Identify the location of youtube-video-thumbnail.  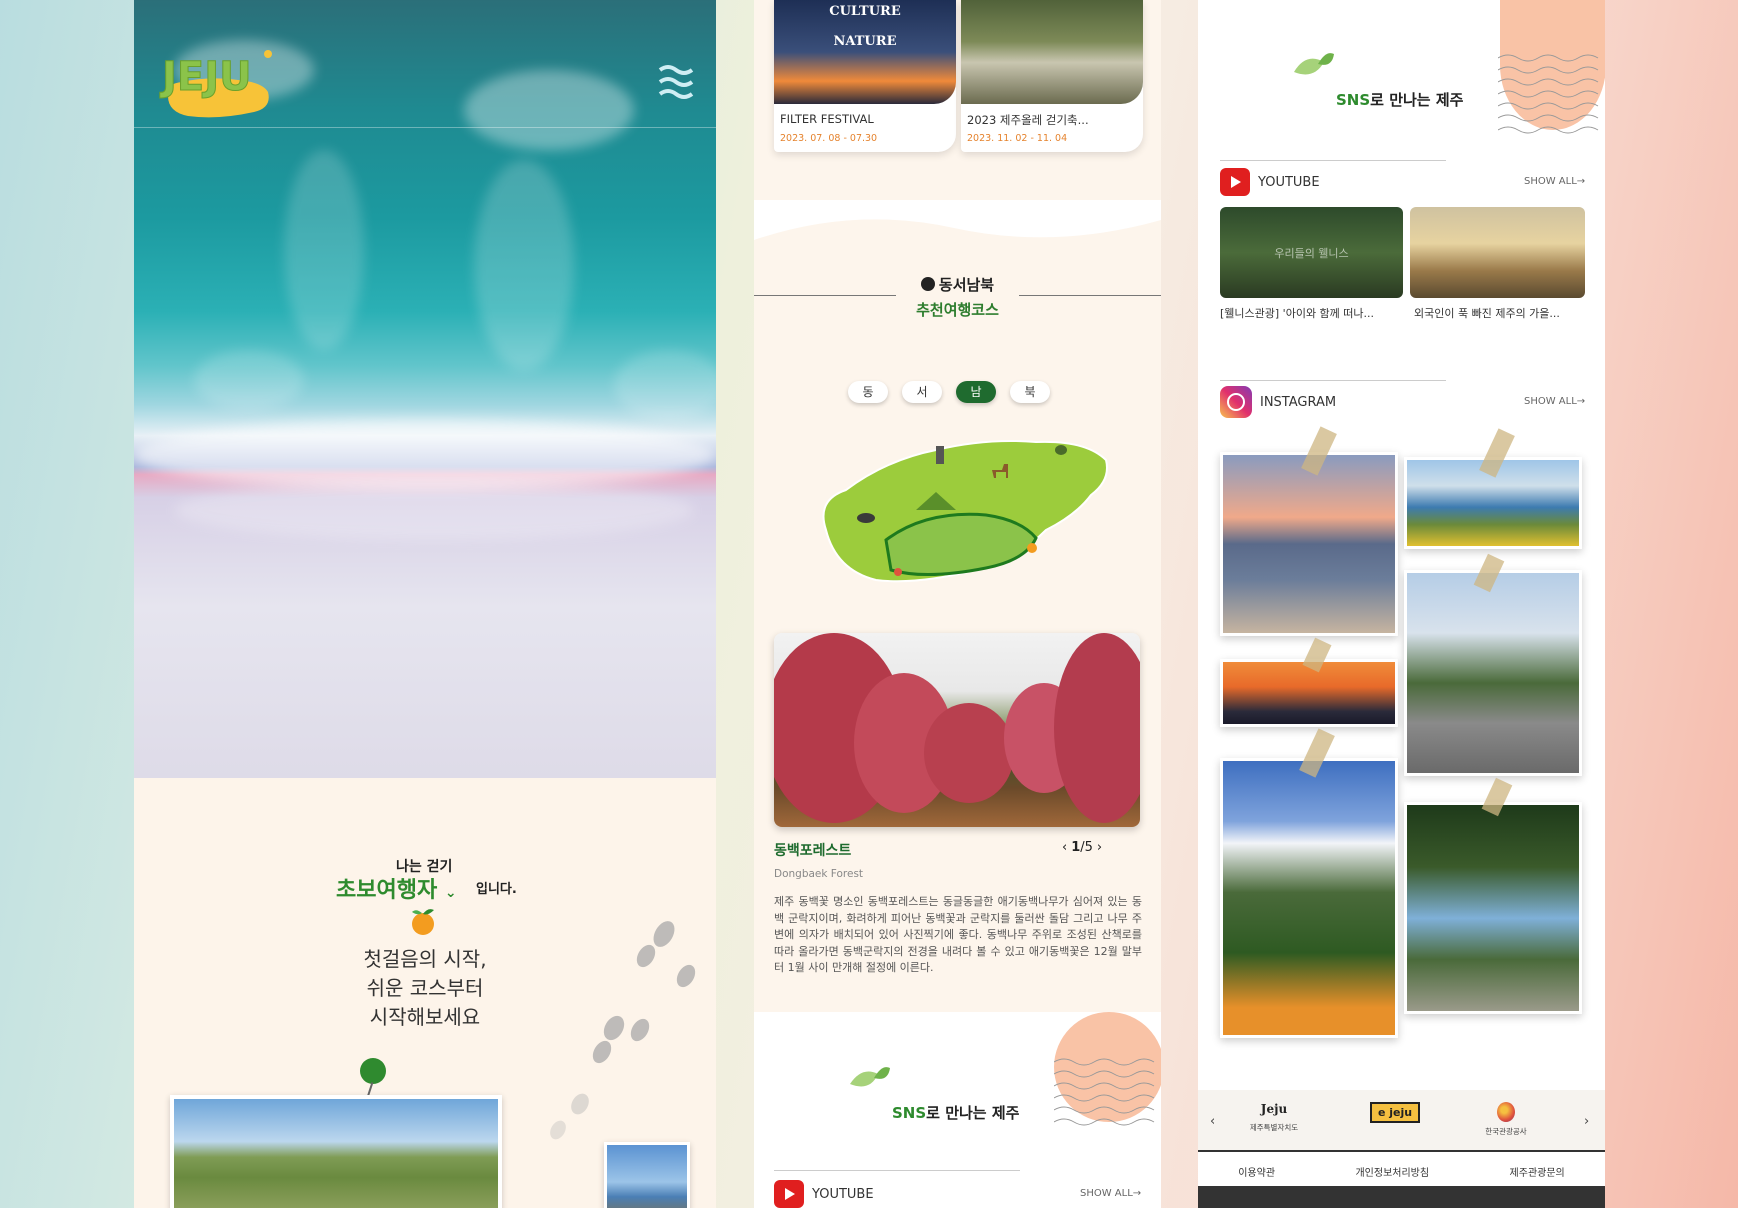
(1497, 252).